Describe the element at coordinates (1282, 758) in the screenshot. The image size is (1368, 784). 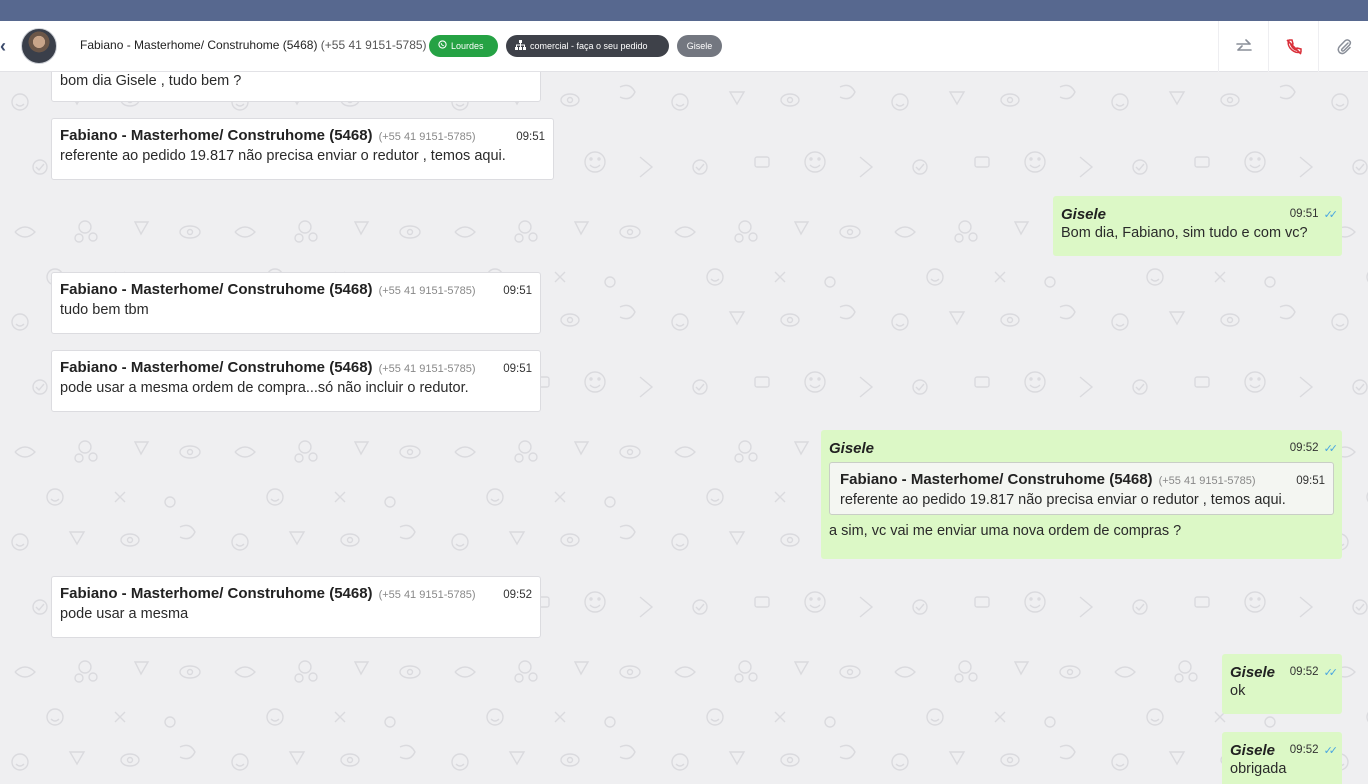
I see `message-outgoing: Gisele 09:52 ✓✓ obrigada` at that location.